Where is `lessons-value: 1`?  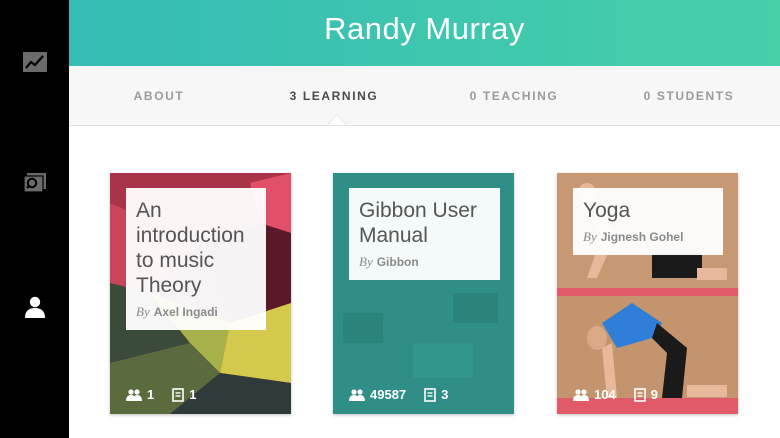
lessons-value: 1 is located at coordinates (193, 394).